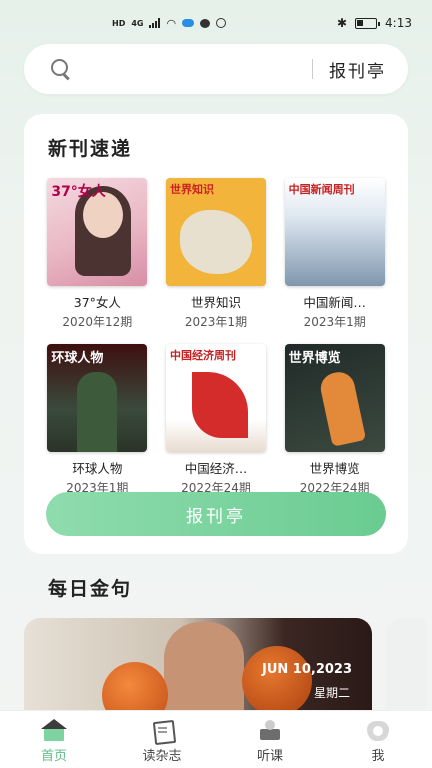  I want to click on notification-icon, so click(221, 23).